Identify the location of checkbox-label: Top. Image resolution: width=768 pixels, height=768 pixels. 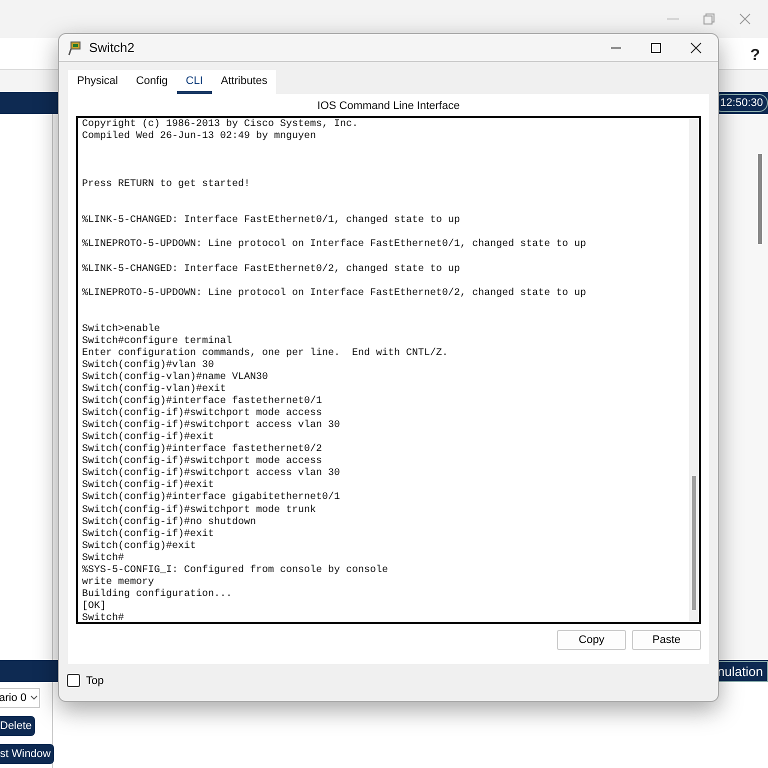
(95, 680).